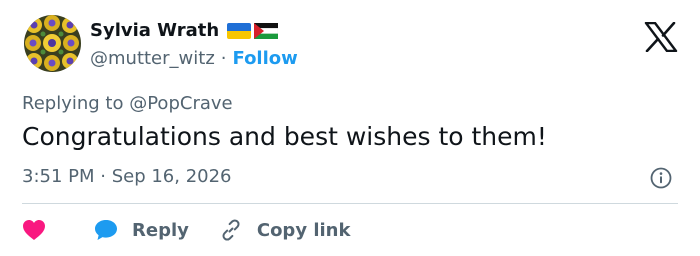  I want to click on flag-emojis, so click(253, 30).